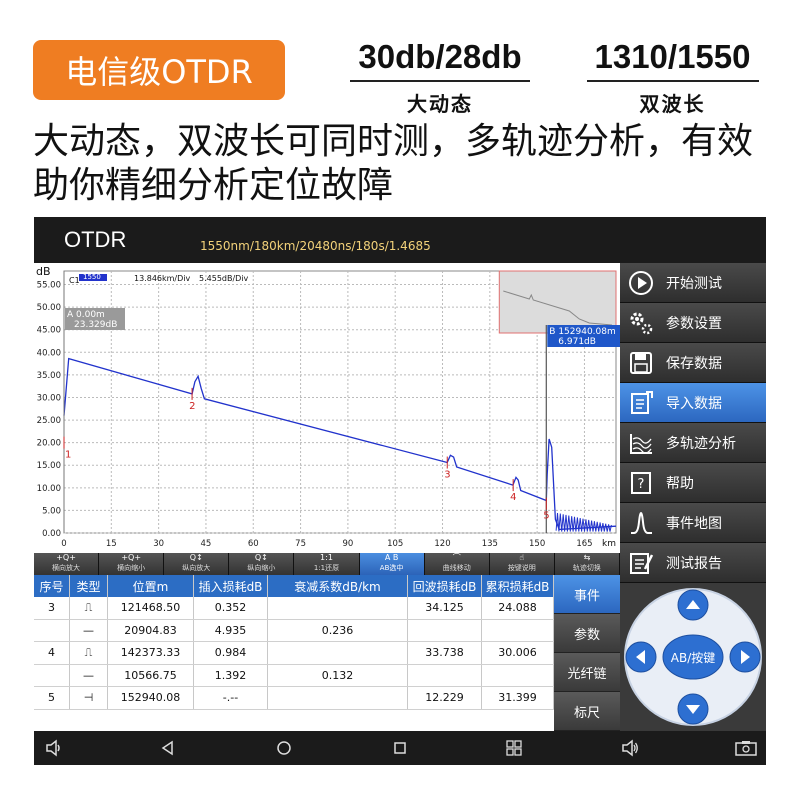  Describe the element at coordinates (680, 483) in the screenshot. I see `menu-help-label: 帮助` at that location.